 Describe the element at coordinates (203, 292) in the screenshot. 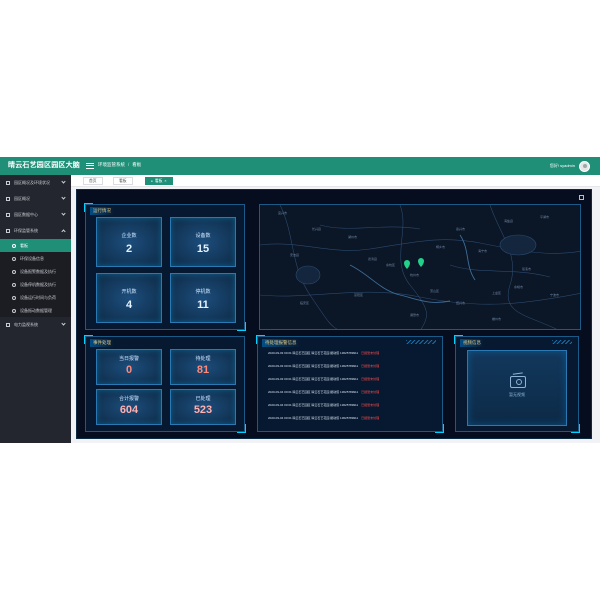

I see `stat-label: 停机数` at that location.